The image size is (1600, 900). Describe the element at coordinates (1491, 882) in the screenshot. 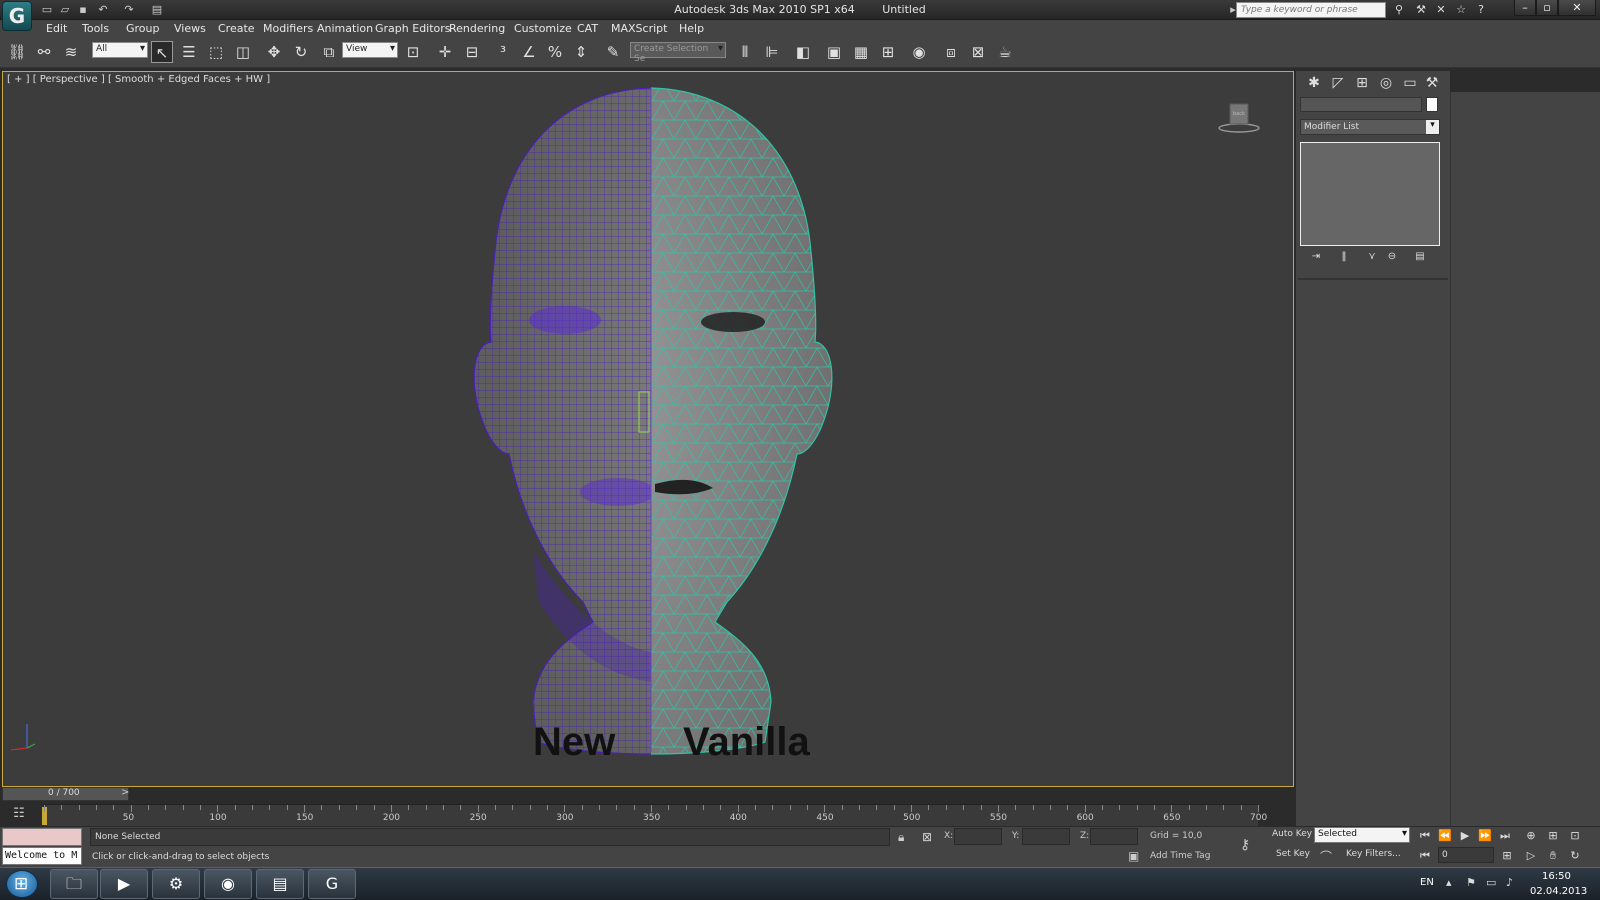

I see `network-icon: ▭` at that location.